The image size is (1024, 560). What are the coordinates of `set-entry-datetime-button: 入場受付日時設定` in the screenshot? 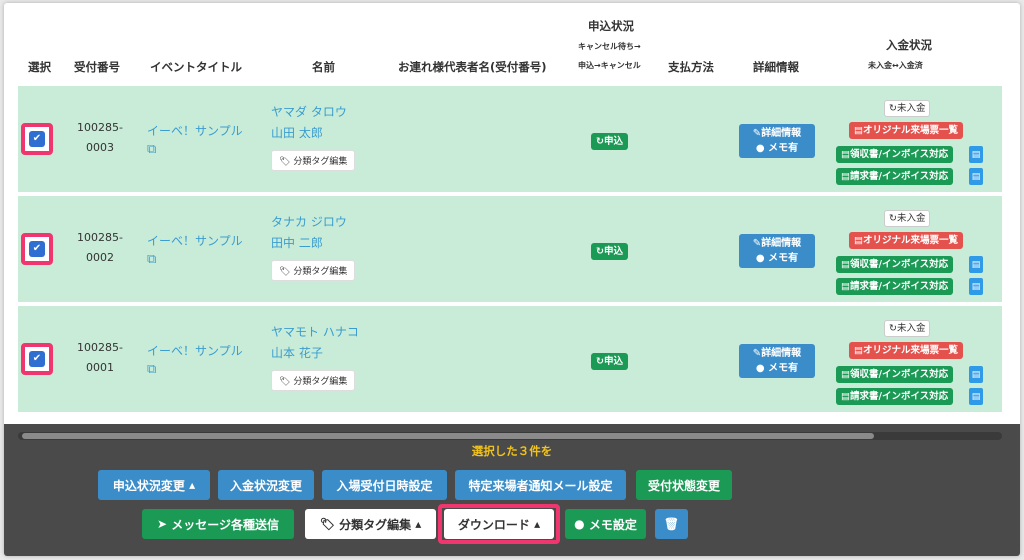 It's located at (384, 485).